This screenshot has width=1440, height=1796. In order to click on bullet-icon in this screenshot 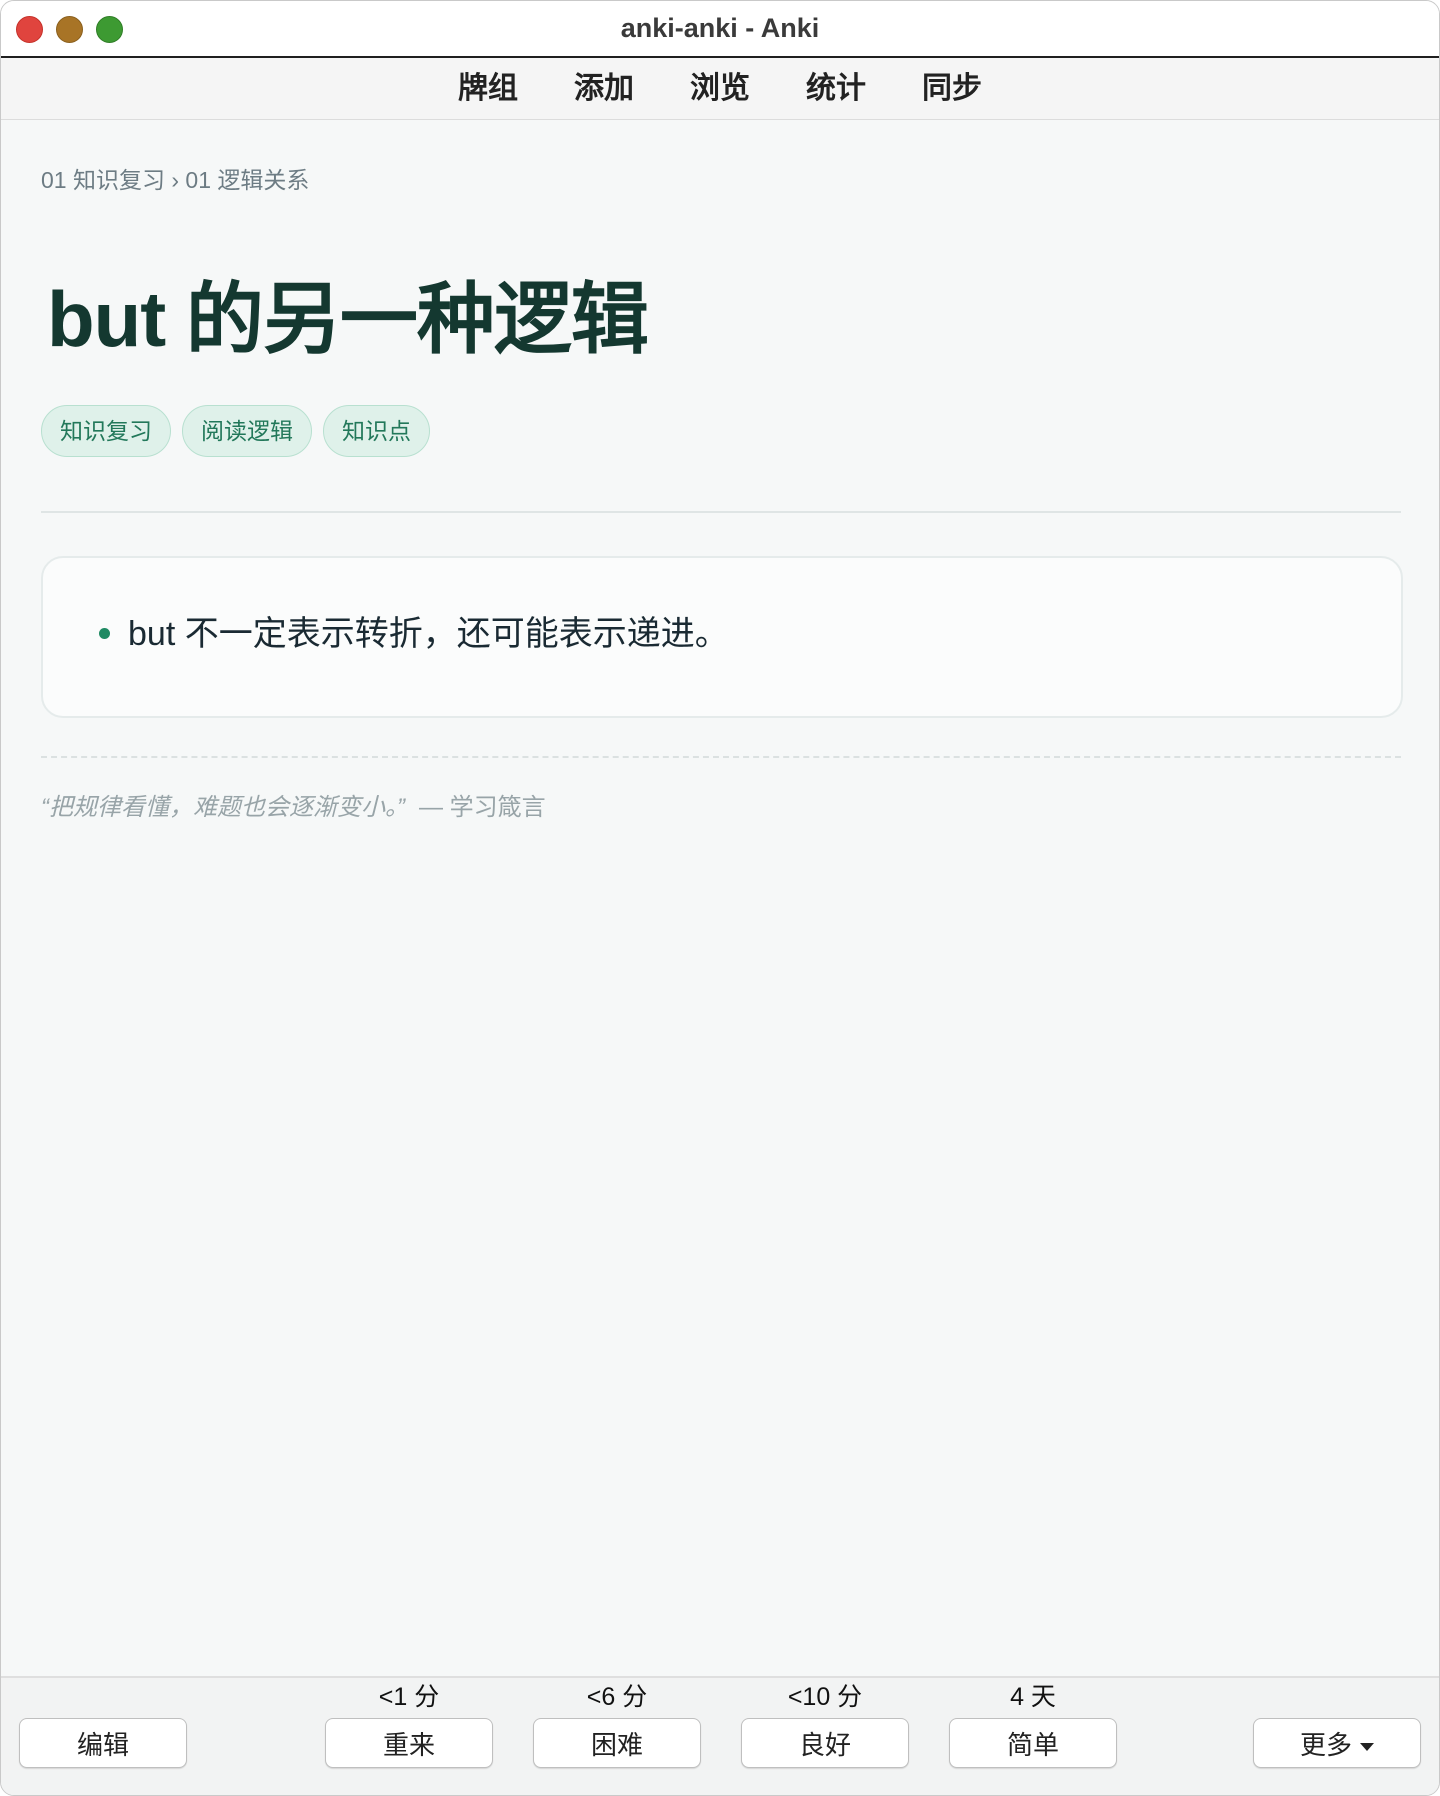, I will do `click(104, 633)`.